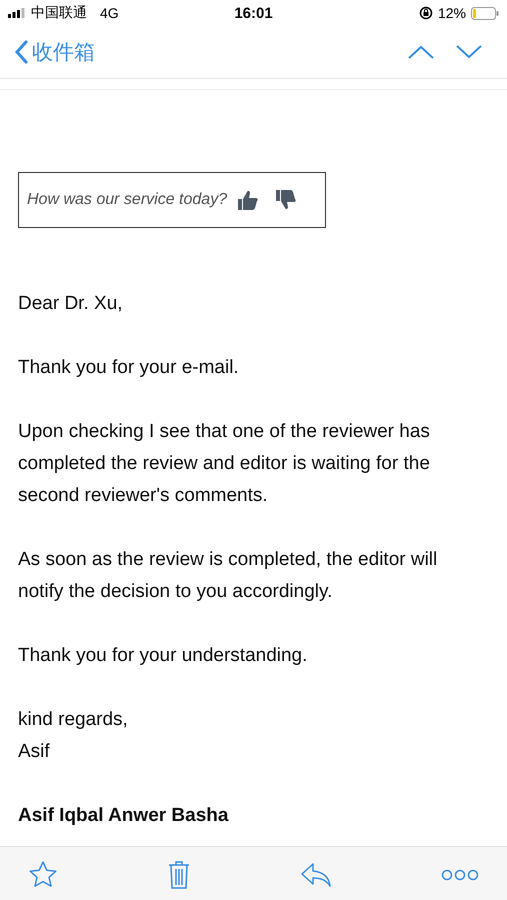 The height and width of the screenshot is (900, 507). What do you see at coordinates (59, 13) in the screenshot?
I see `carrier-name: 中国联通` at bounding box center [59, 13].